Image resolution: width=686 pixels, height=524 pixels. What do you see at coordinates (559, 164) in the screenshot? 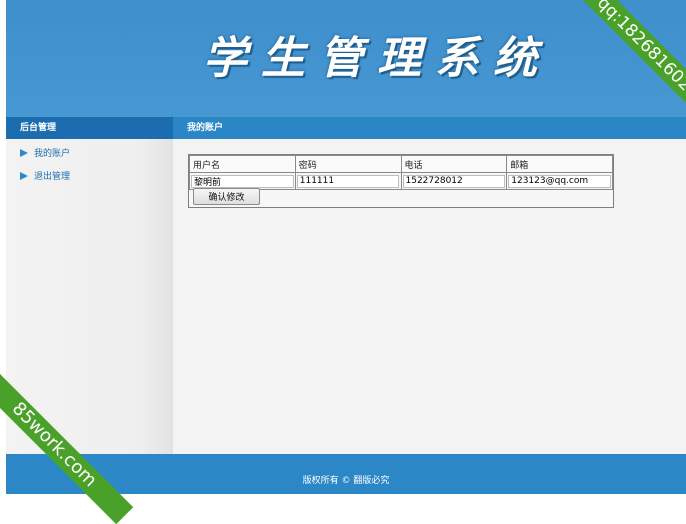
I see `column-header-email: 邮箱` at bounding box center [559, 164].